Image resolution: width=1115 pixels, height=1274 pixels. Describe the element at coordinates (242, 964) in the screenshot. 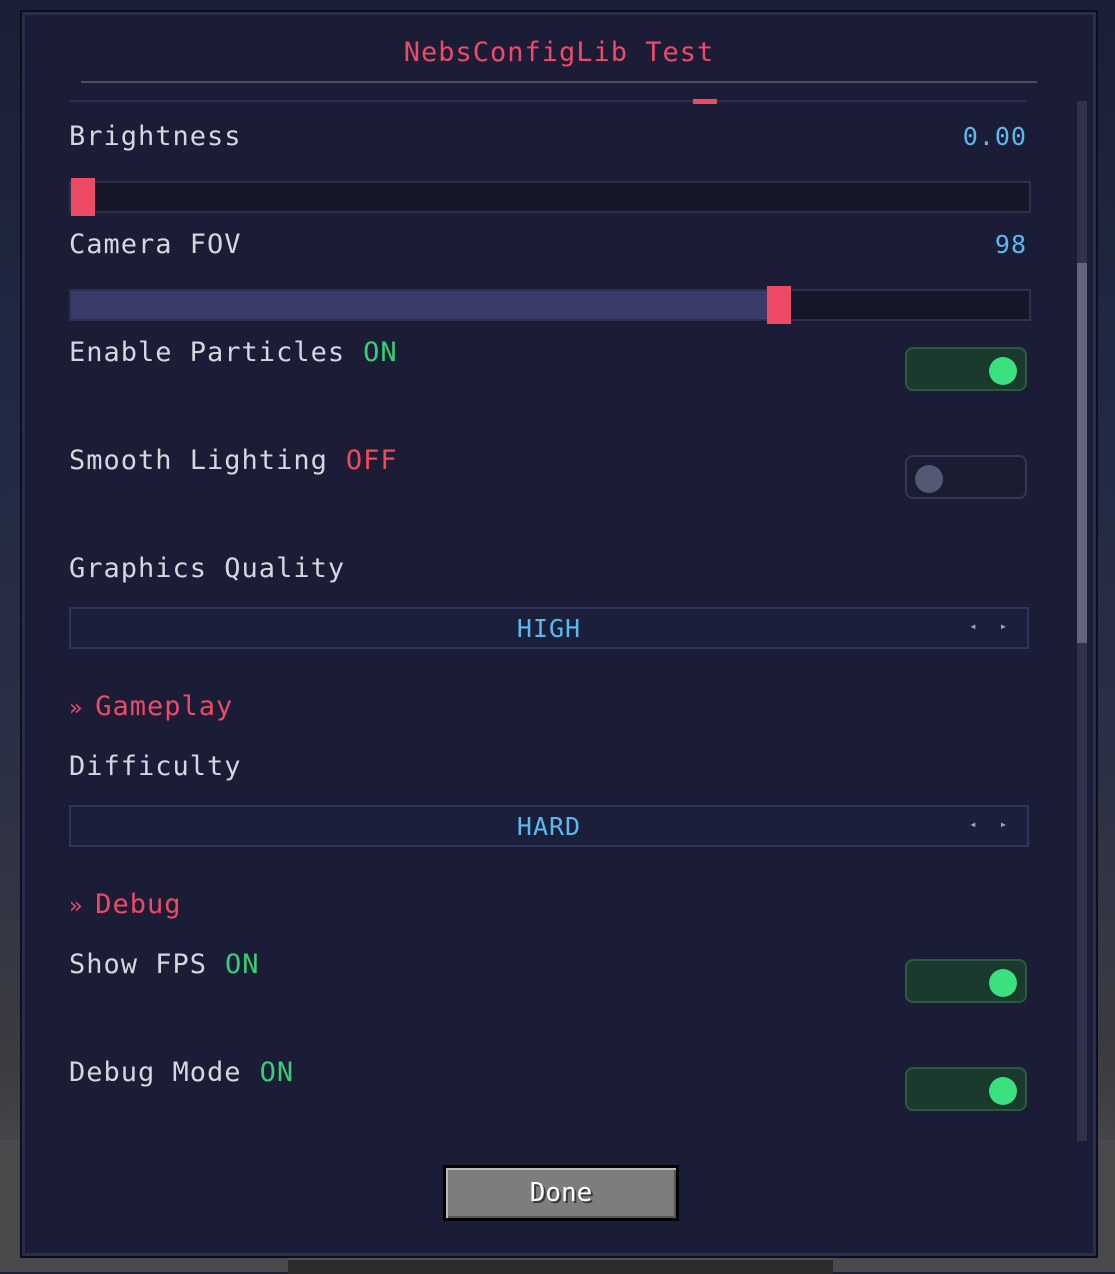

I see `show-fps-state: ON` at that location.